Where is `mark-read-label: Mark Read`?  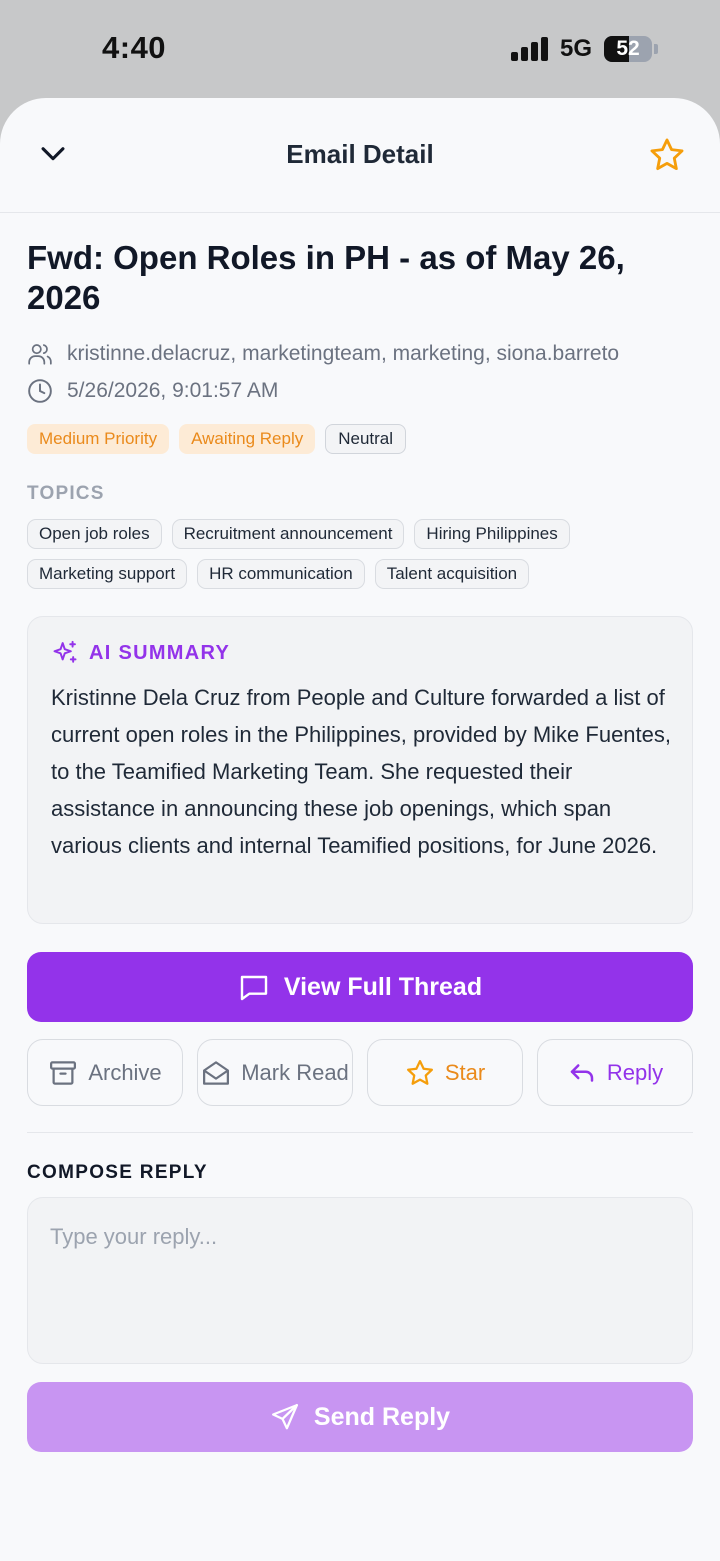 mark-read-label: Mark Read is located at coordinates (295, 1072).